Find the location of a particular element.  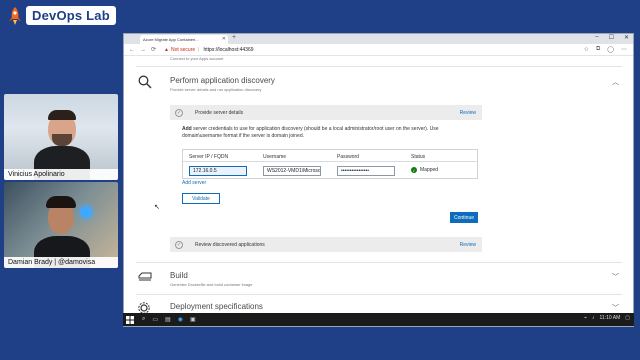

terminal-icon: ▣ is located at coordinates (193, 319).